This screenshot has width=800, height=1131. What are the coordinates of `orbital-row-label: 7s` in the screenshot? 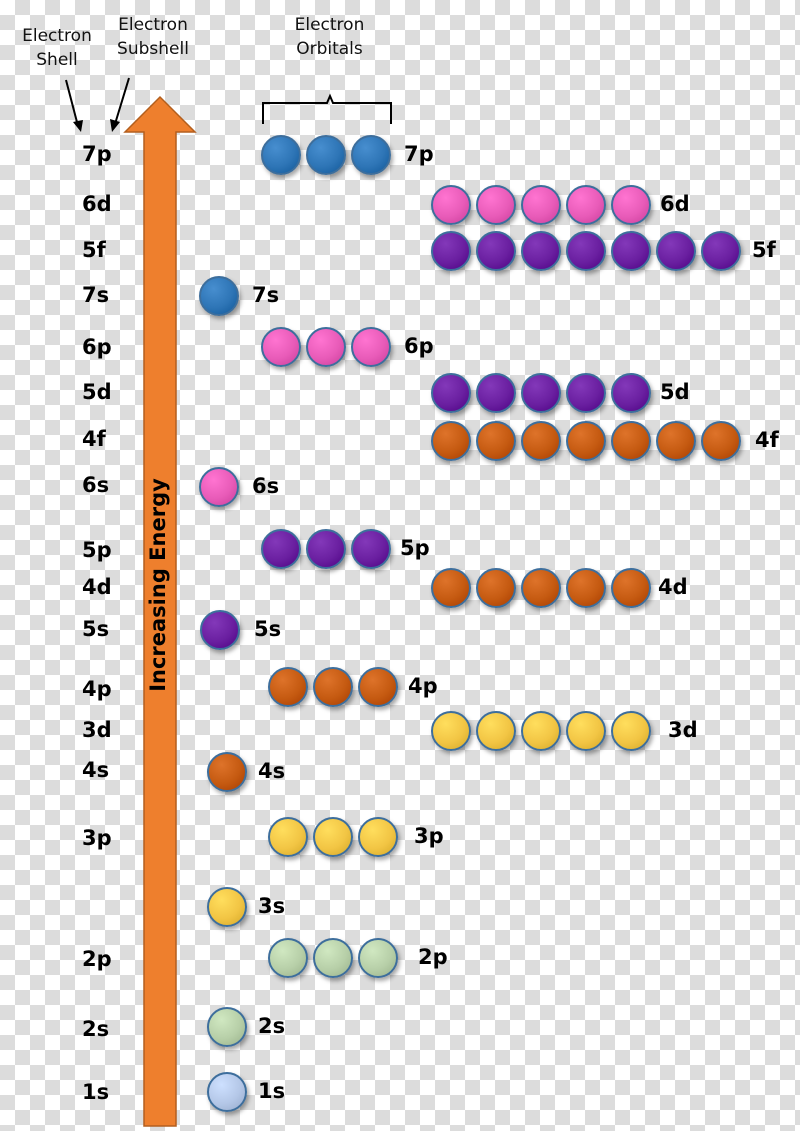 It's located at (266, 295).